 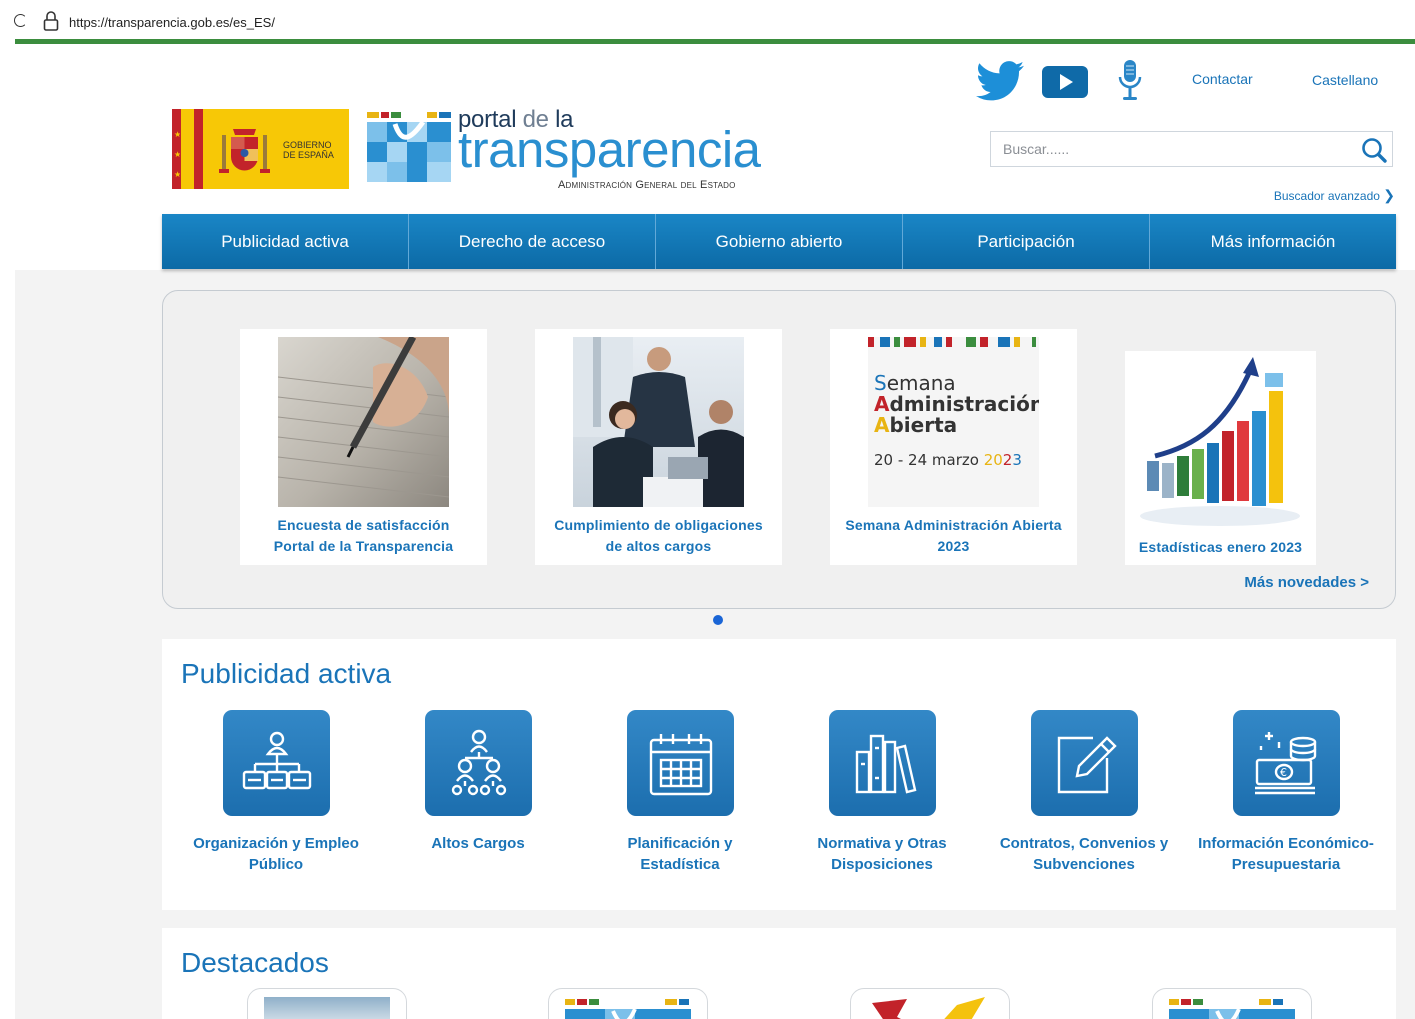 What do you see at coordinates (779, 973) in the screenshot?
I see `destacados-section: Destacados` at bounding box center [779, 973].